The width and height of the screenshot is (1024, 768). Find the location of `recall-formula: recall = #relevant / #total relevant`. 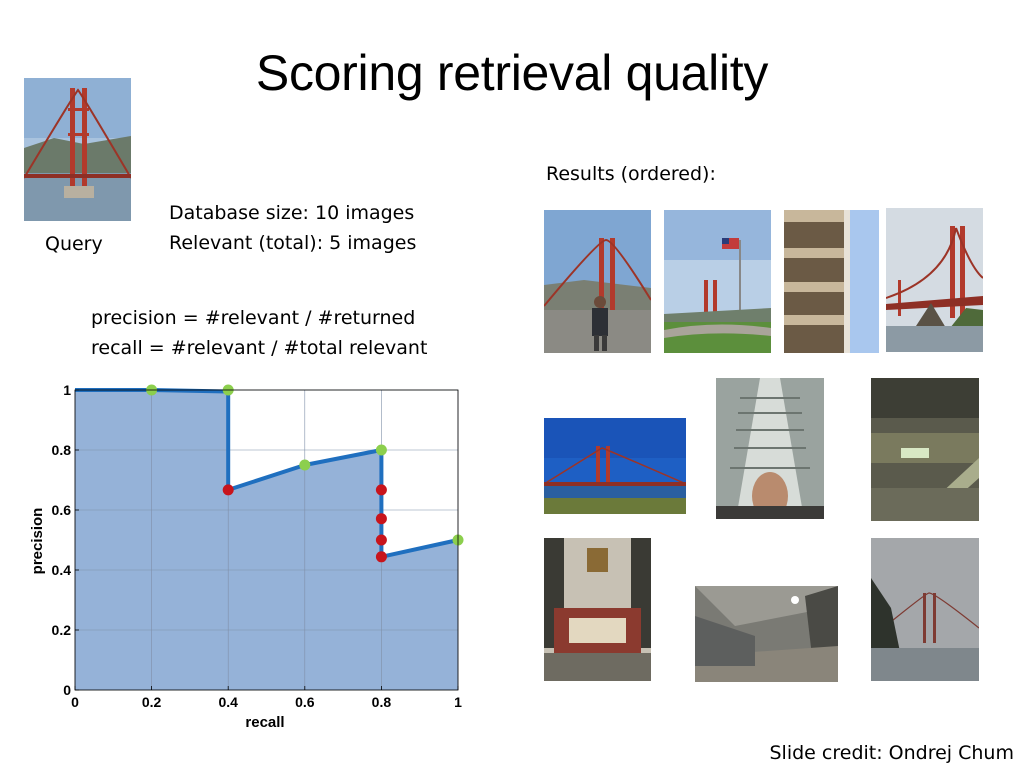

recall-formula: recall = #relevant / #total relevant is located at coordinates (259, 348).